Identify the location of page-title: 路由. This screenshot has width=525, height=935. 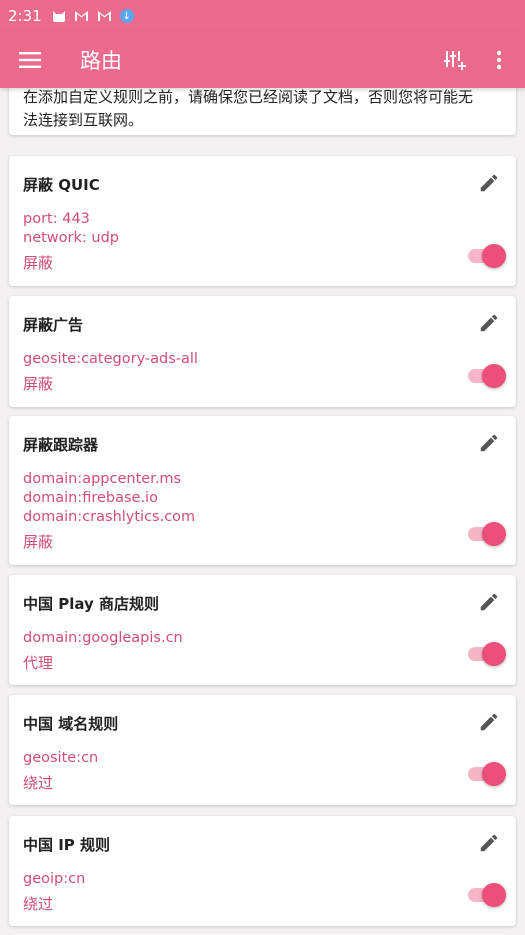
(101, 61).